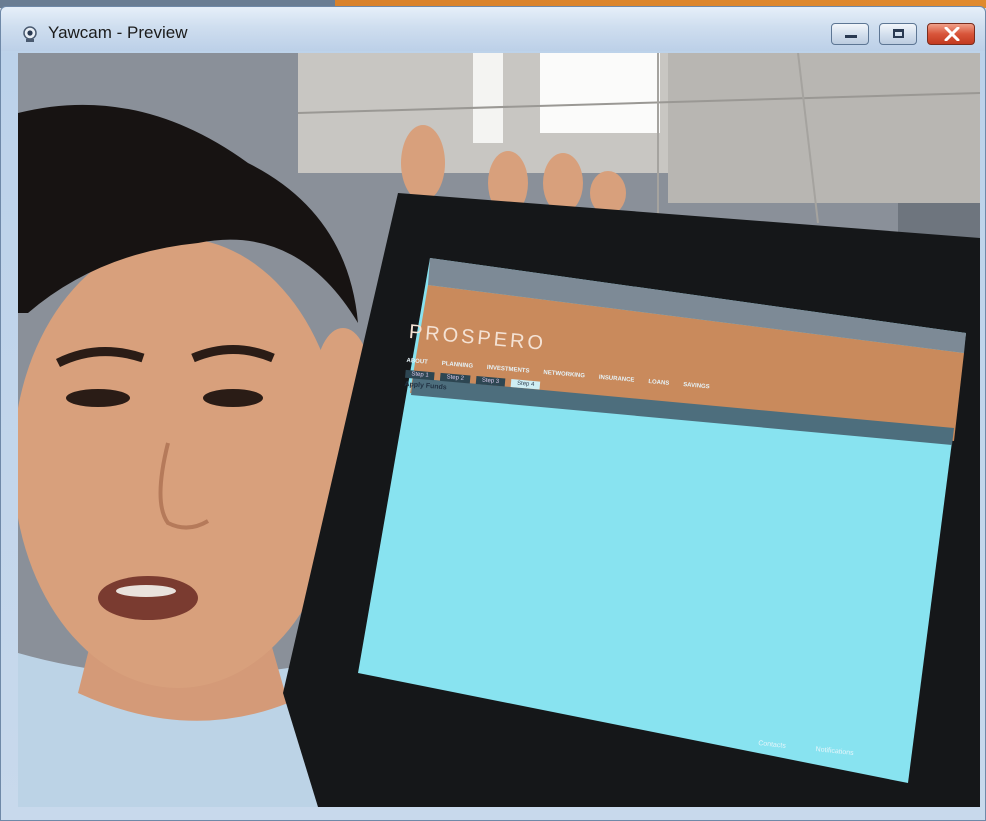  I want to click on webcam-icon, so click(30, 34).